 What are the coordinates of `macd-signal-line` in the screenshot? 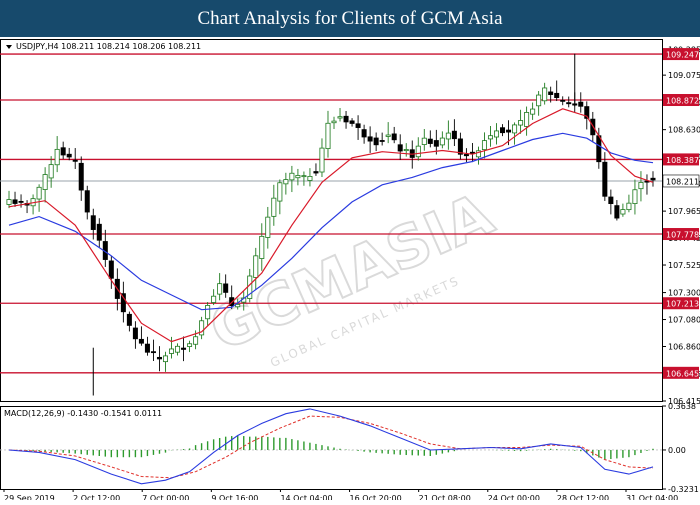 It's located at (331, 447).